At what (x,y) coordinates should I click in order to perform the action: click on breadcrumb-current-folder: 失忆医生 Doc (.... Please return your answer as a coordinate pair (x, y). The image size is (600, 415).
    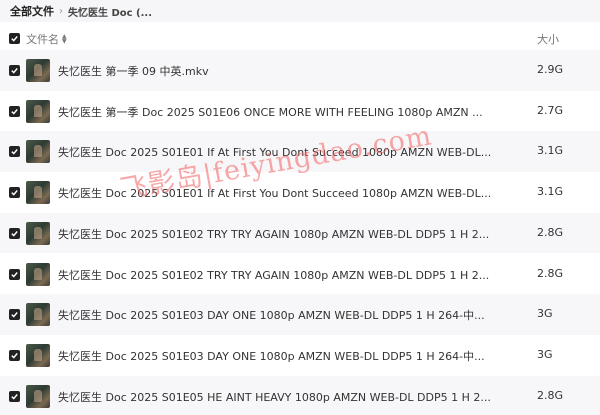
    Looking at the image, I should click on (110, 13).